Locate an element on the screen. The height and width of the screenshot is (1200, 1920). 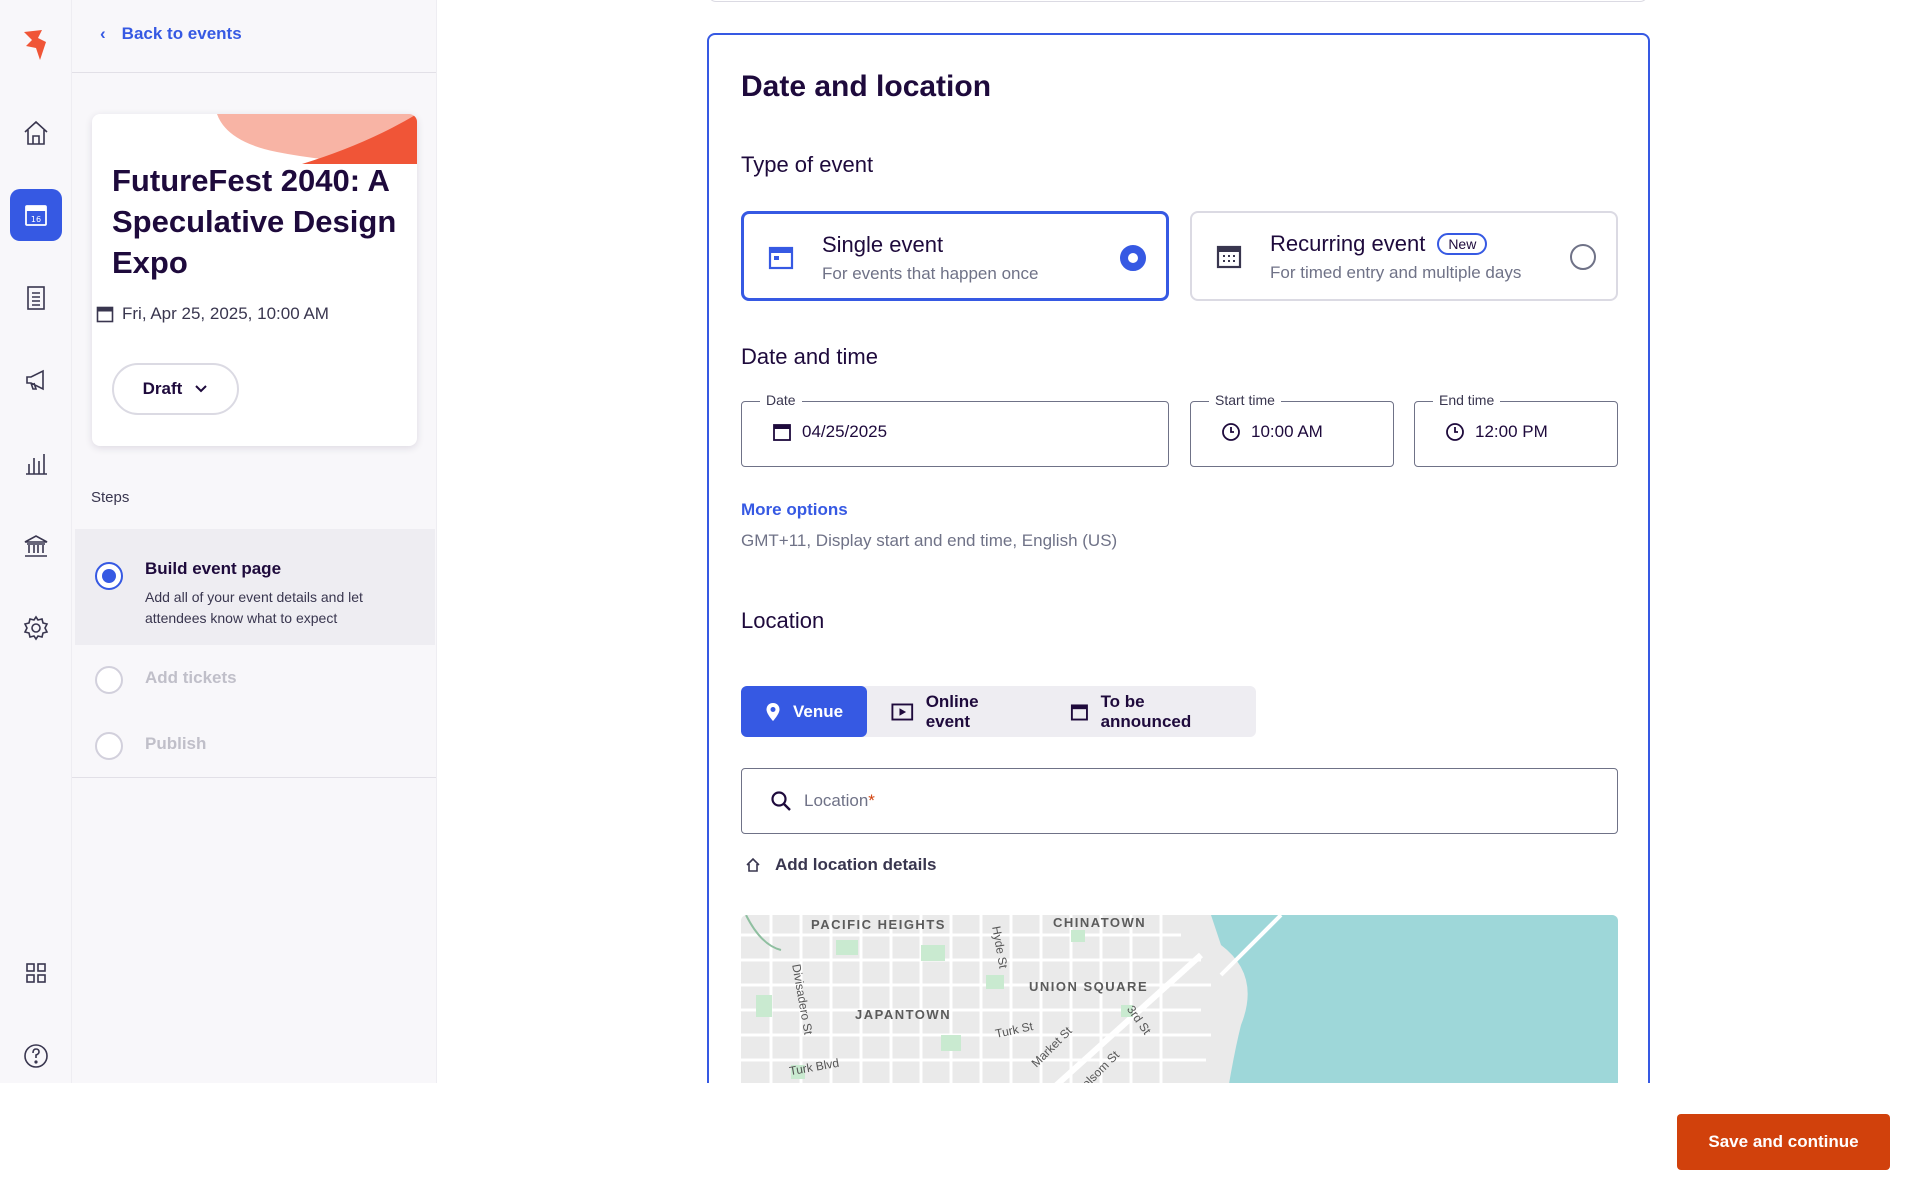
recurring-event-title: Recurring event is located at coordinates (1348, 243).